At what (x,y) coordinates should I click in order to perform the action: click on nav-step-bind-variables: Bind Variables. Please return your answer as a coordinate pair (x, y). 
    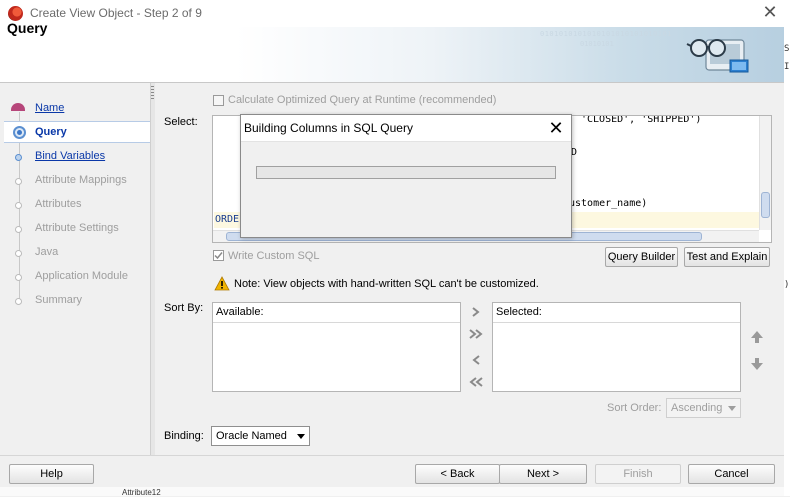
    Looking at the image, I should click on (77, 157).